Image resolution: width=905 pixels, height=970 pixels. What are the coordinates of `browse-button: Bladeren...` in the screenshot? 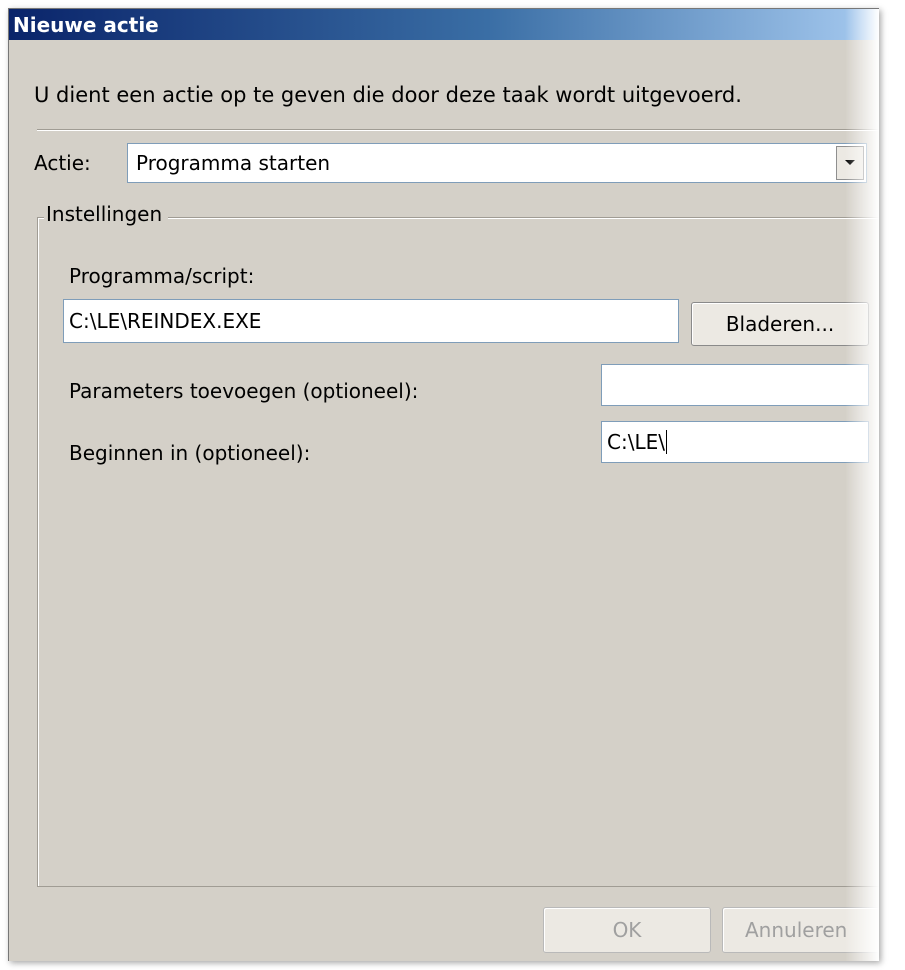 It's located at (780, 324).